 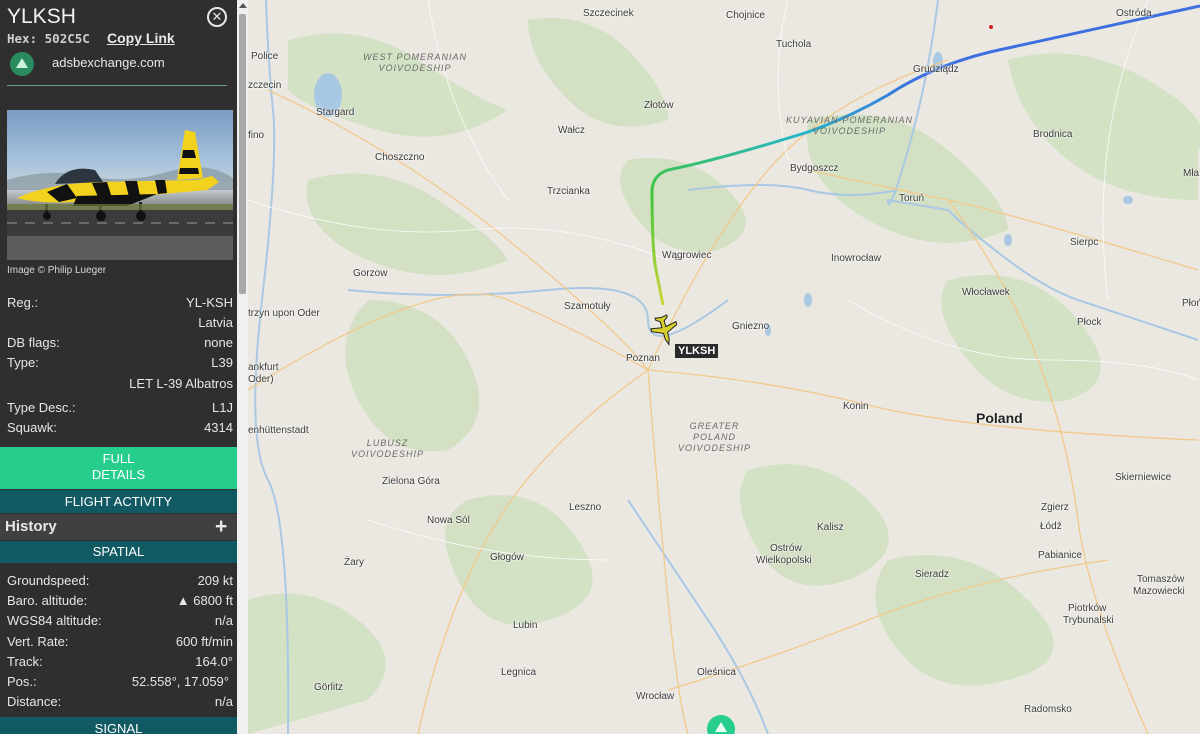 I want to click on signal-section-header: SIGNAL, so click(x=118, y=725).